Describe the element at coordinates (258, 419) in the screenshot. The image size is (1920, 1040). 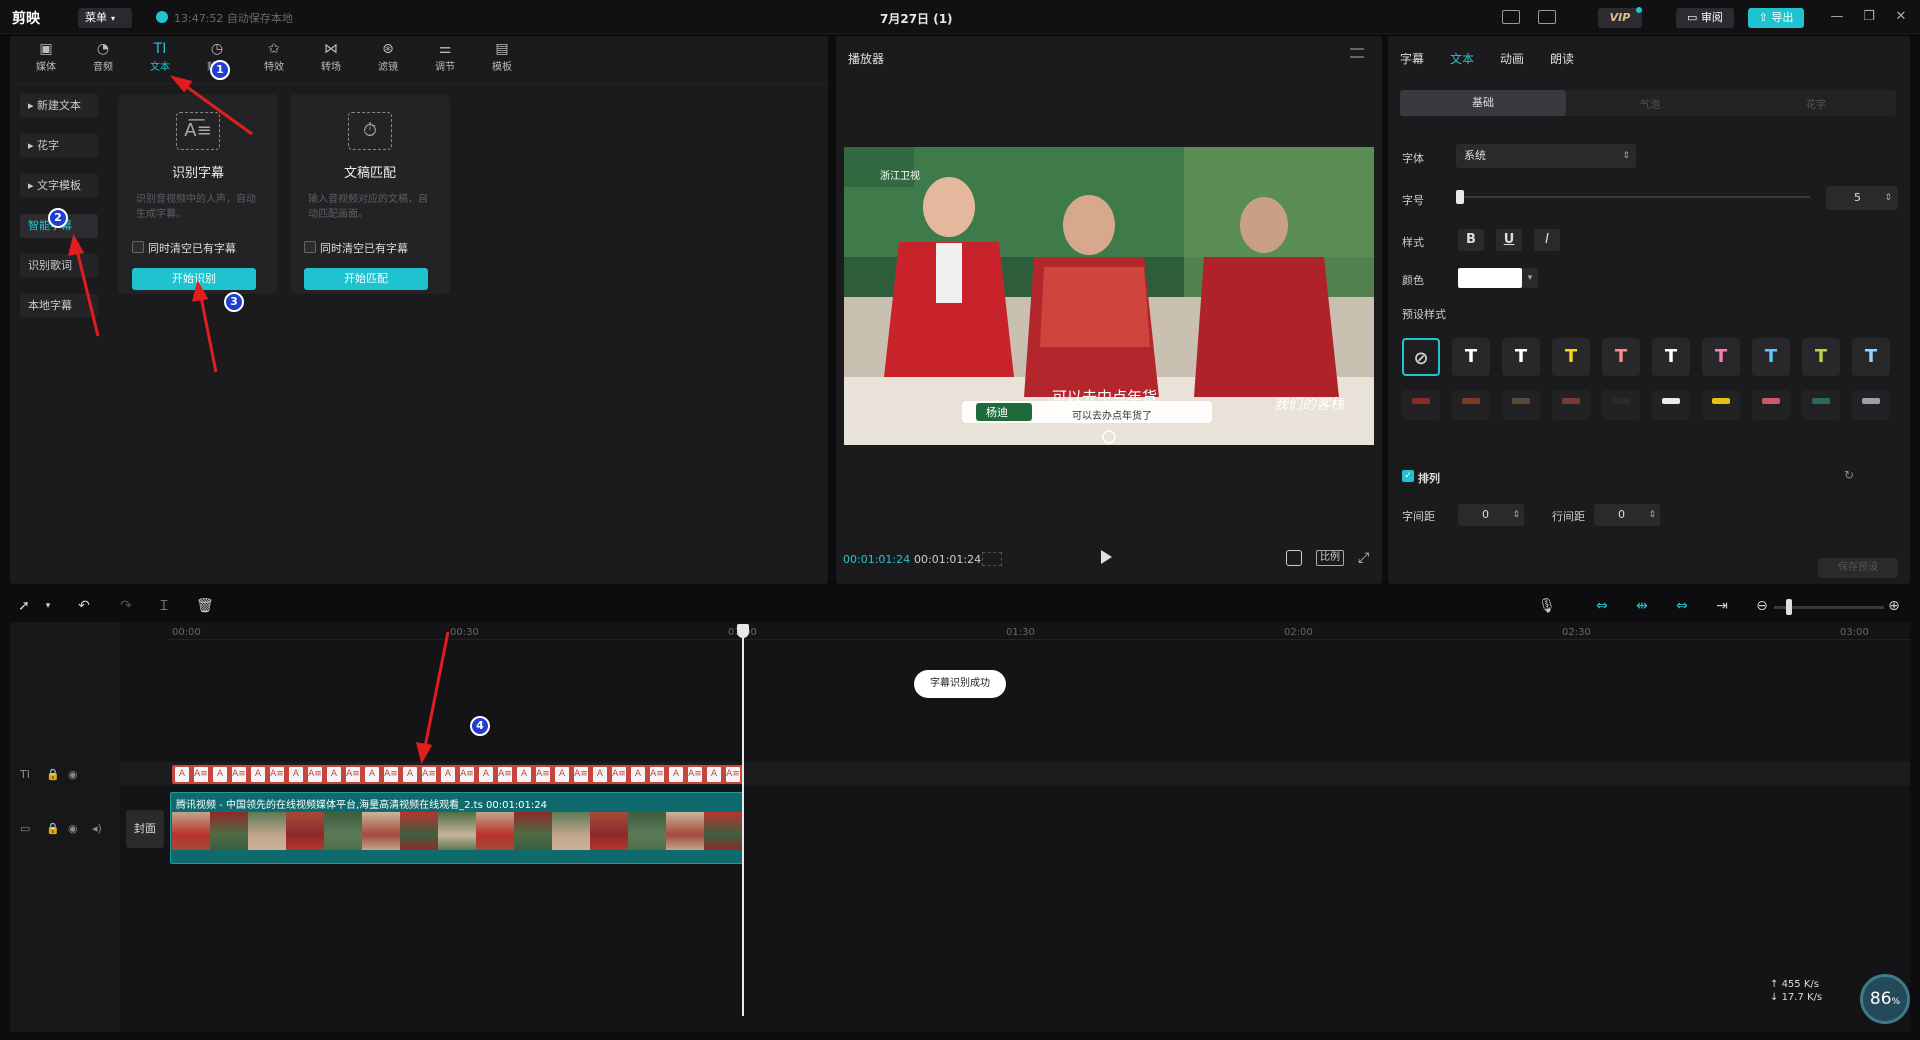
I see `annotation-arrows` at that location.